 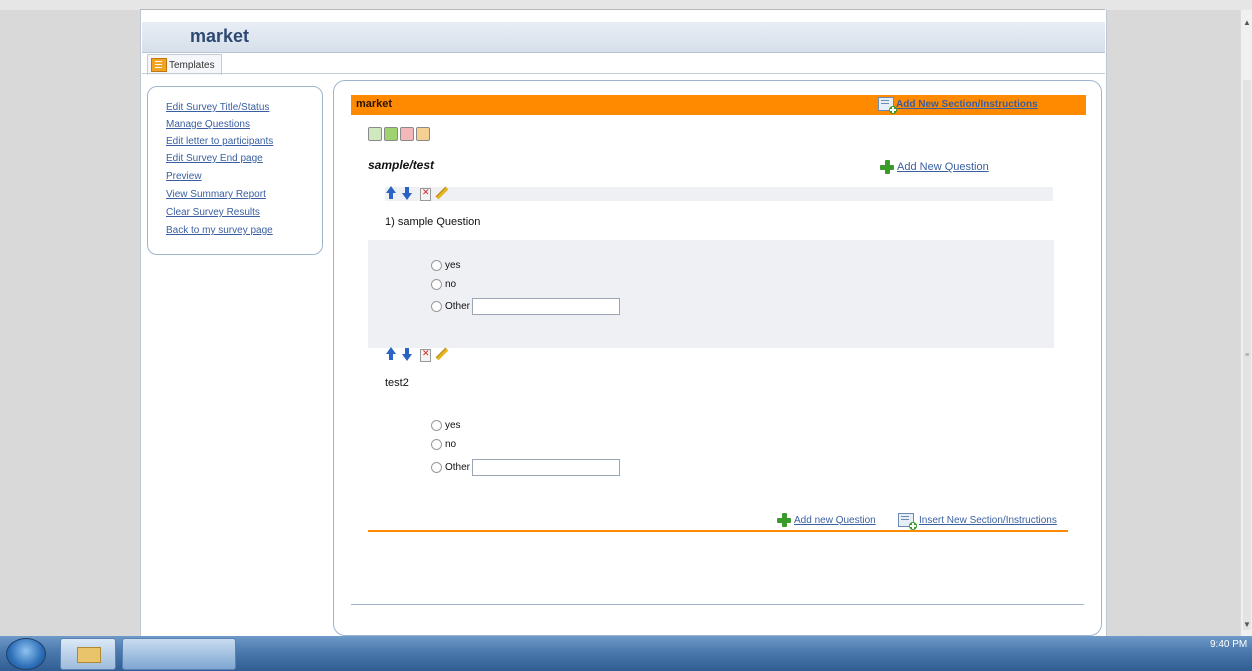 What do you see at coordinates (623, 73) in the screenshot?
I see `tab-divider` at bounding box center [623, 73].